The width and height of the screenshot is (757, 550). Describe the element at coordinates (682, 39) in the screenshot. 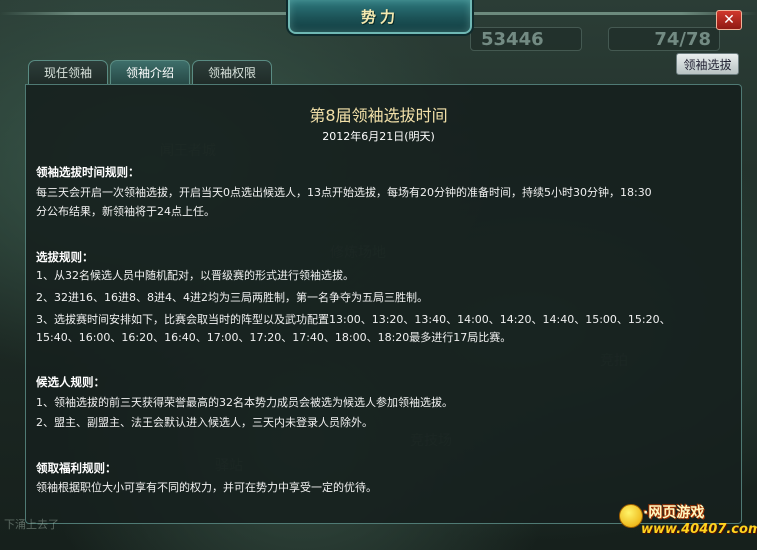

I see `score-right-value: 74/78` at that location.